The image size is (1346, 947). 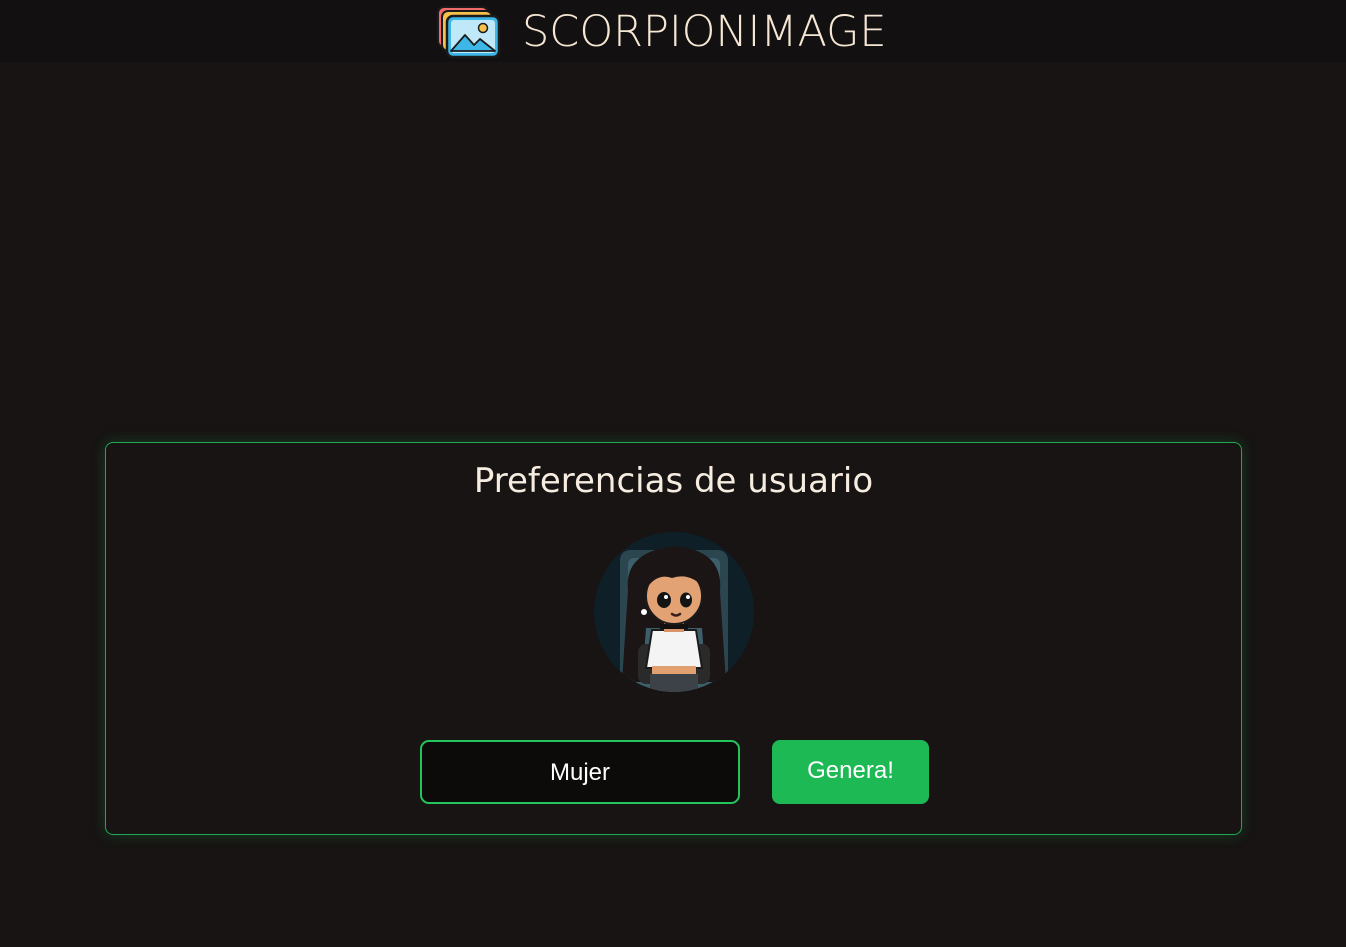 I want to click on top-navbar: SCORPIONIMAGE, so click(x=673, y=31).